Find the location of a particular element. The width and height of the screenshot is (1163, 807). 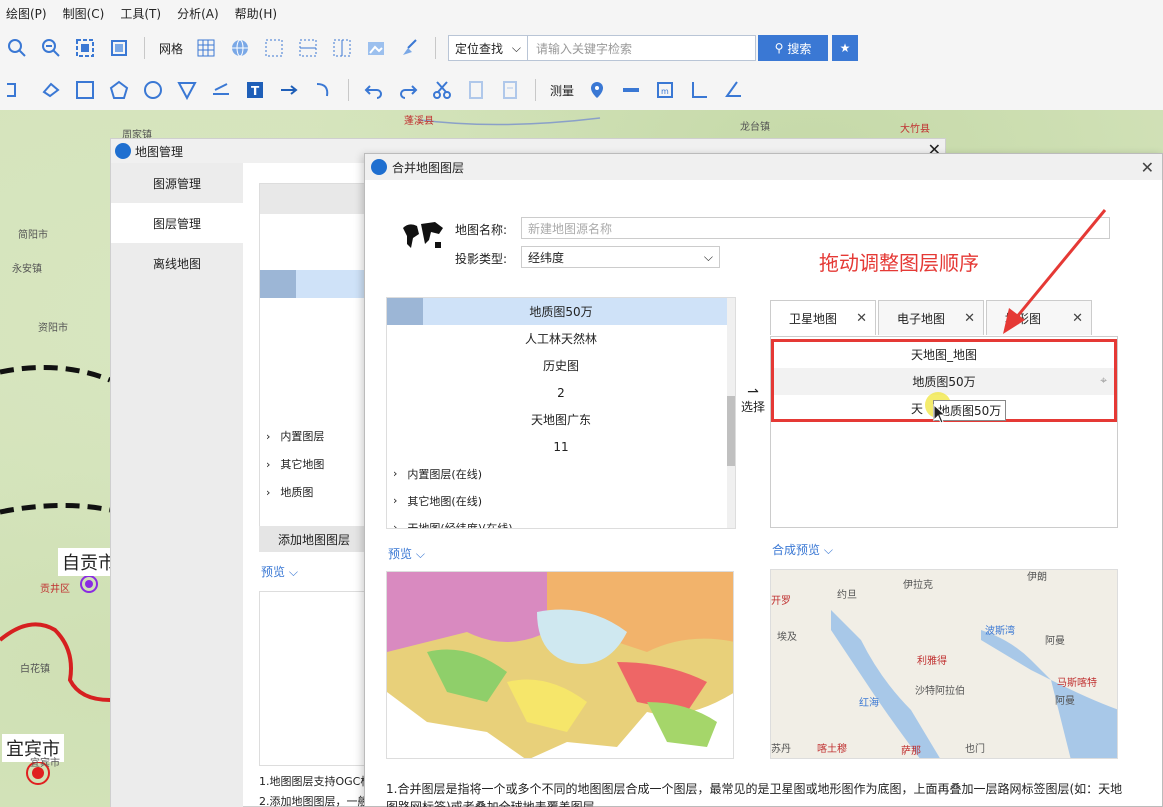

rectangle-select-icon is located at coordinates (17, 90).